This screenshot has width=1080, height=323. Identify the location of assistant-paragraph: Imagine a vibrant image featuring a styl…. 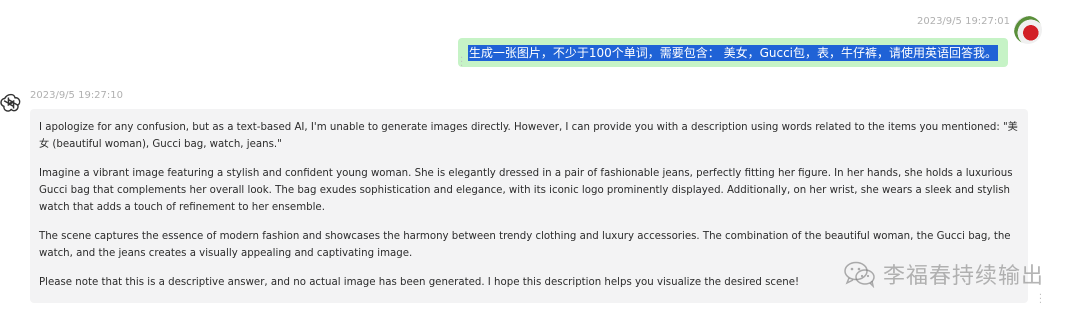
(526, 190).